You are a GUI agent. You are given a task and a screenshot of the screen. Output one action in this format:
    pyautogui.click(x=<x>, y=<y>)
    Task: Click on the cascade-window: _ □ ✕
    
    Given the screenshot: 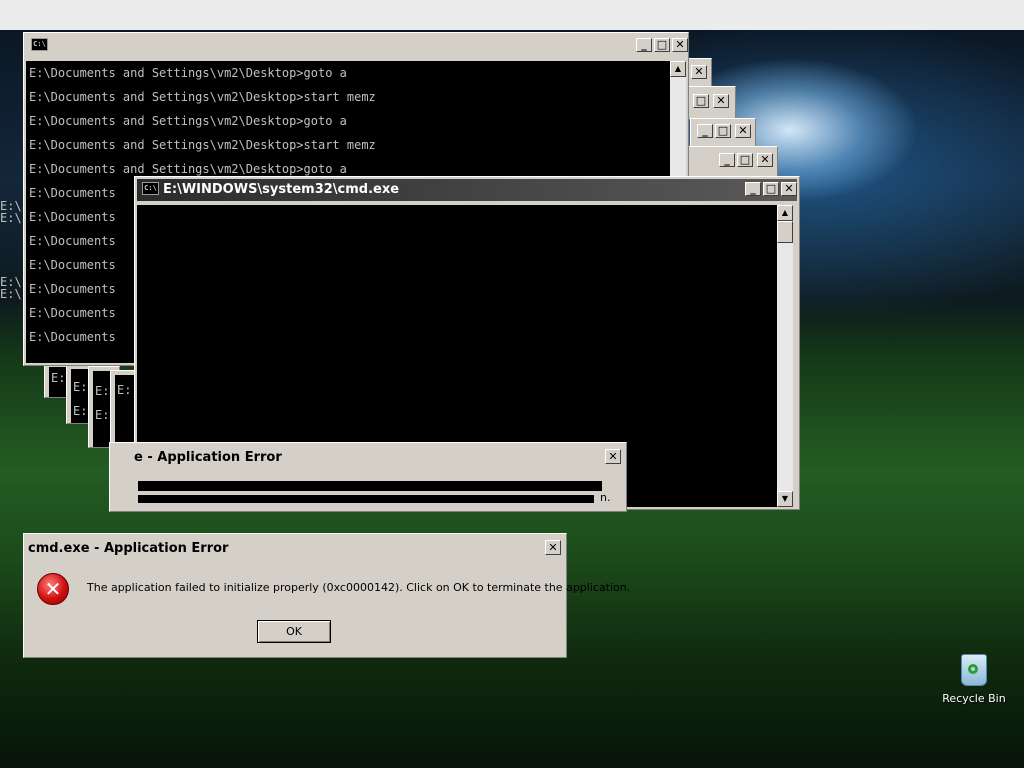 What is the action you would take?
    pyautogui.click(x=733, y=163)
    